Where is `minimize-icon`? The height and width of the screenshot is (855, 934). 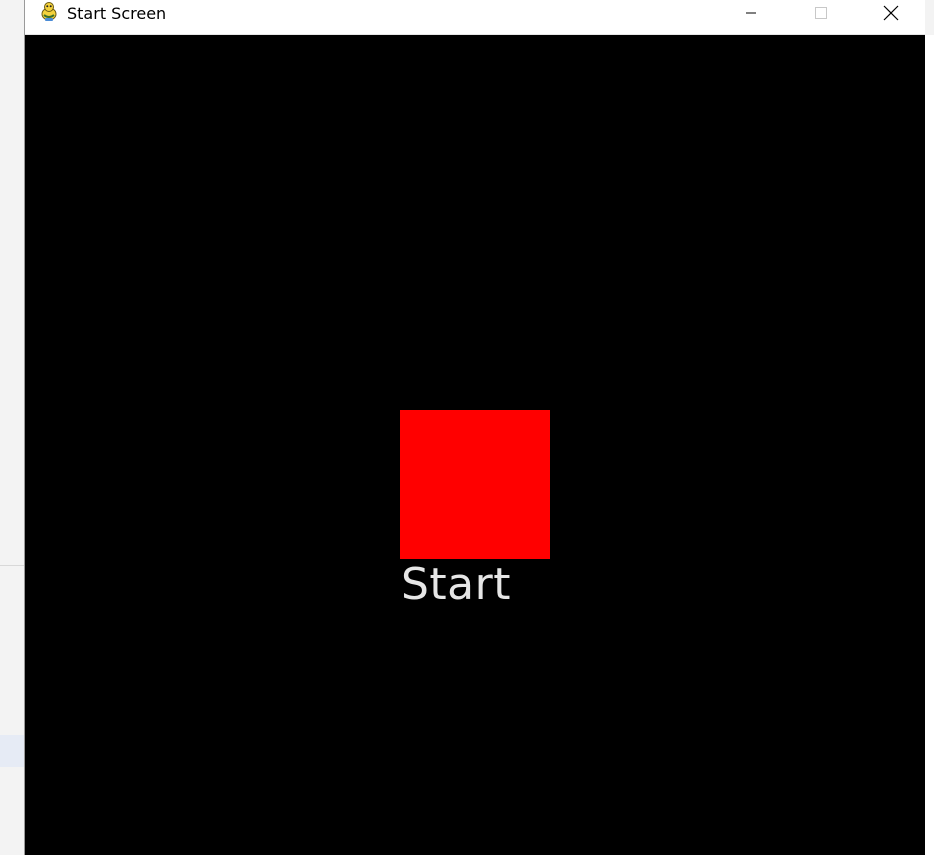
minimize-icon is located at coordinates (751, 15).